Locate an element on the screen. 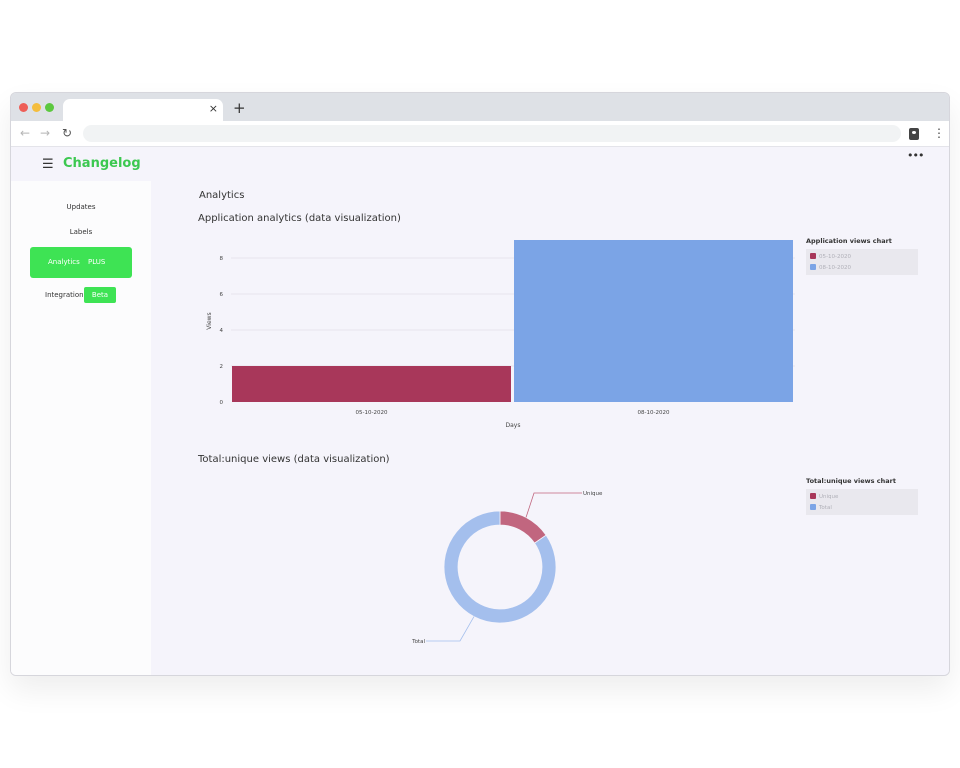  legend-item: 05-10-2020 is located at coordinates (862, 257).